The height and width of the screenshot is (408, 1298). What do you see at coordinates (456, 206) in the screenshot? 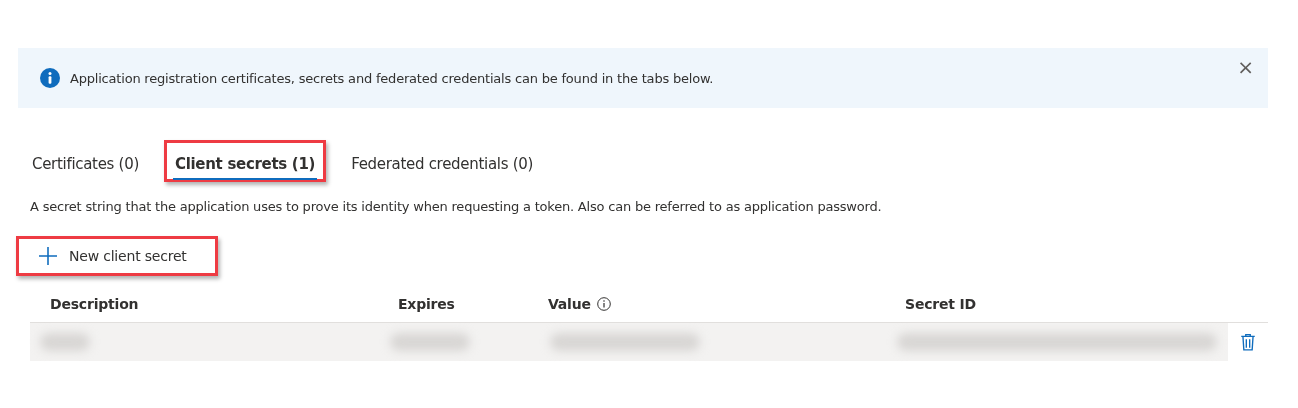
I see `description-text: A secret string that the application uses to prove its identity when requesting a token. Also can be referred to as application password.` at bounding box center [456, 206].